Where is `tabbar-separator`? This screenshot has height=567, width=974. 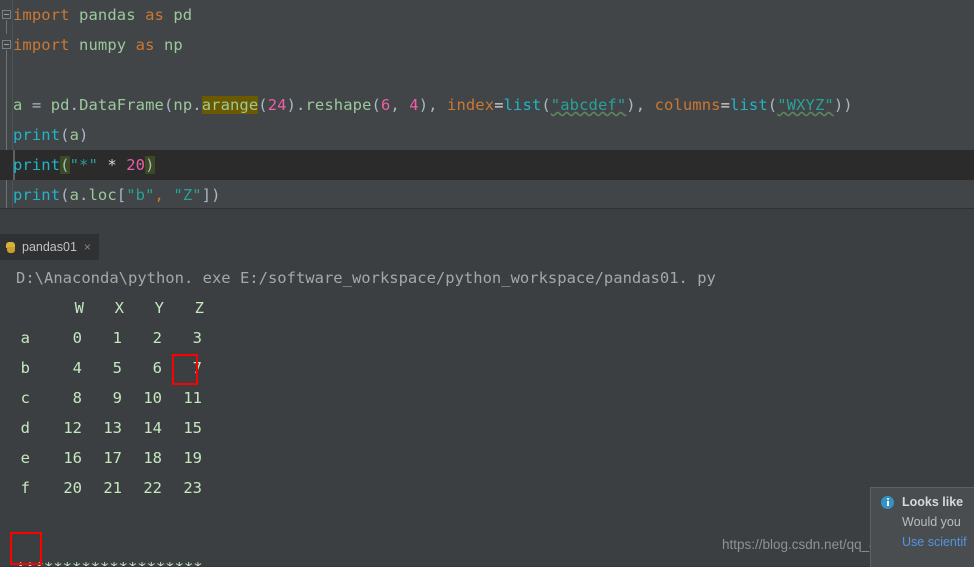
tabbar-separator is located at coordinates (487, 208).